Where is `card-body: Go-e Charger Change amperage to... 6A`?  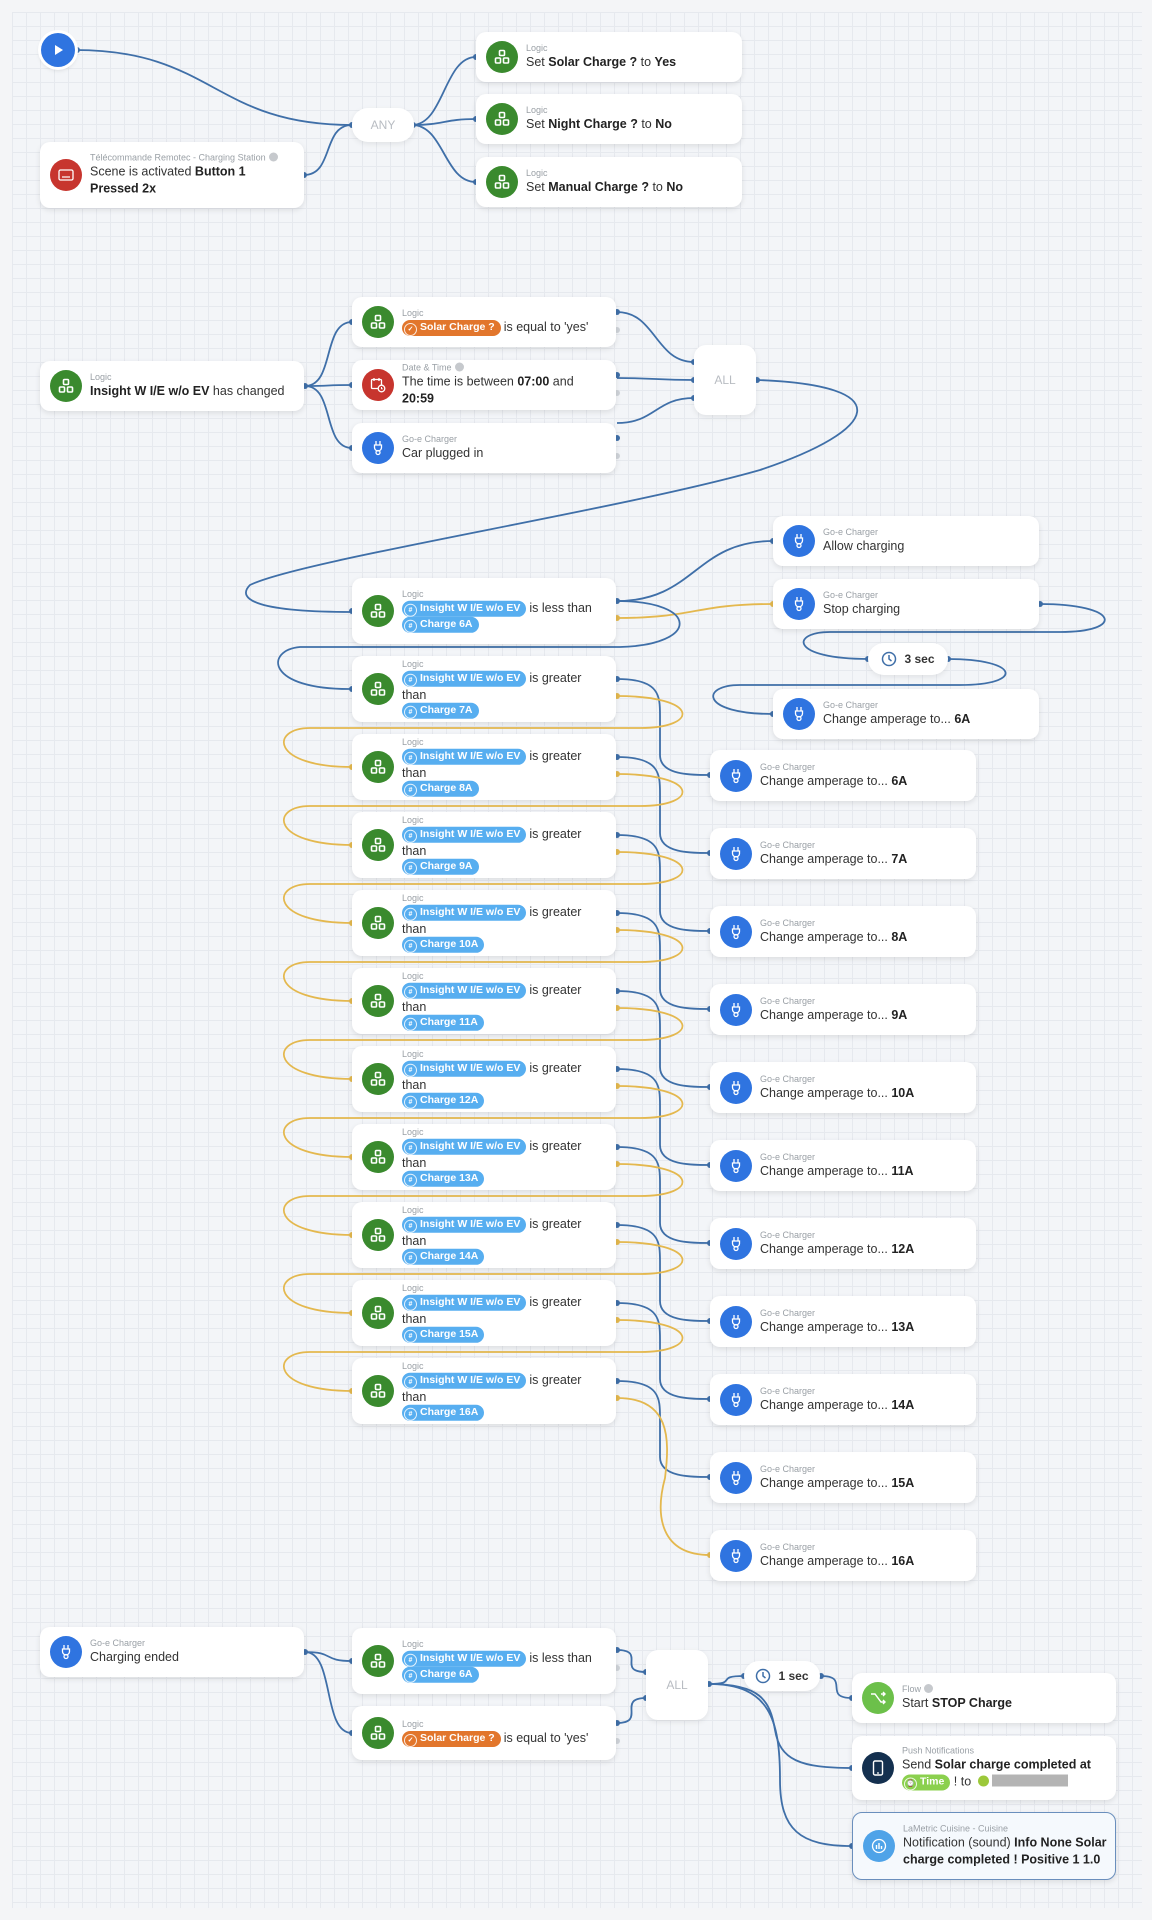 card-body: Go-e Charger Change amperage to... 6A is located at coordinates (864, 776).